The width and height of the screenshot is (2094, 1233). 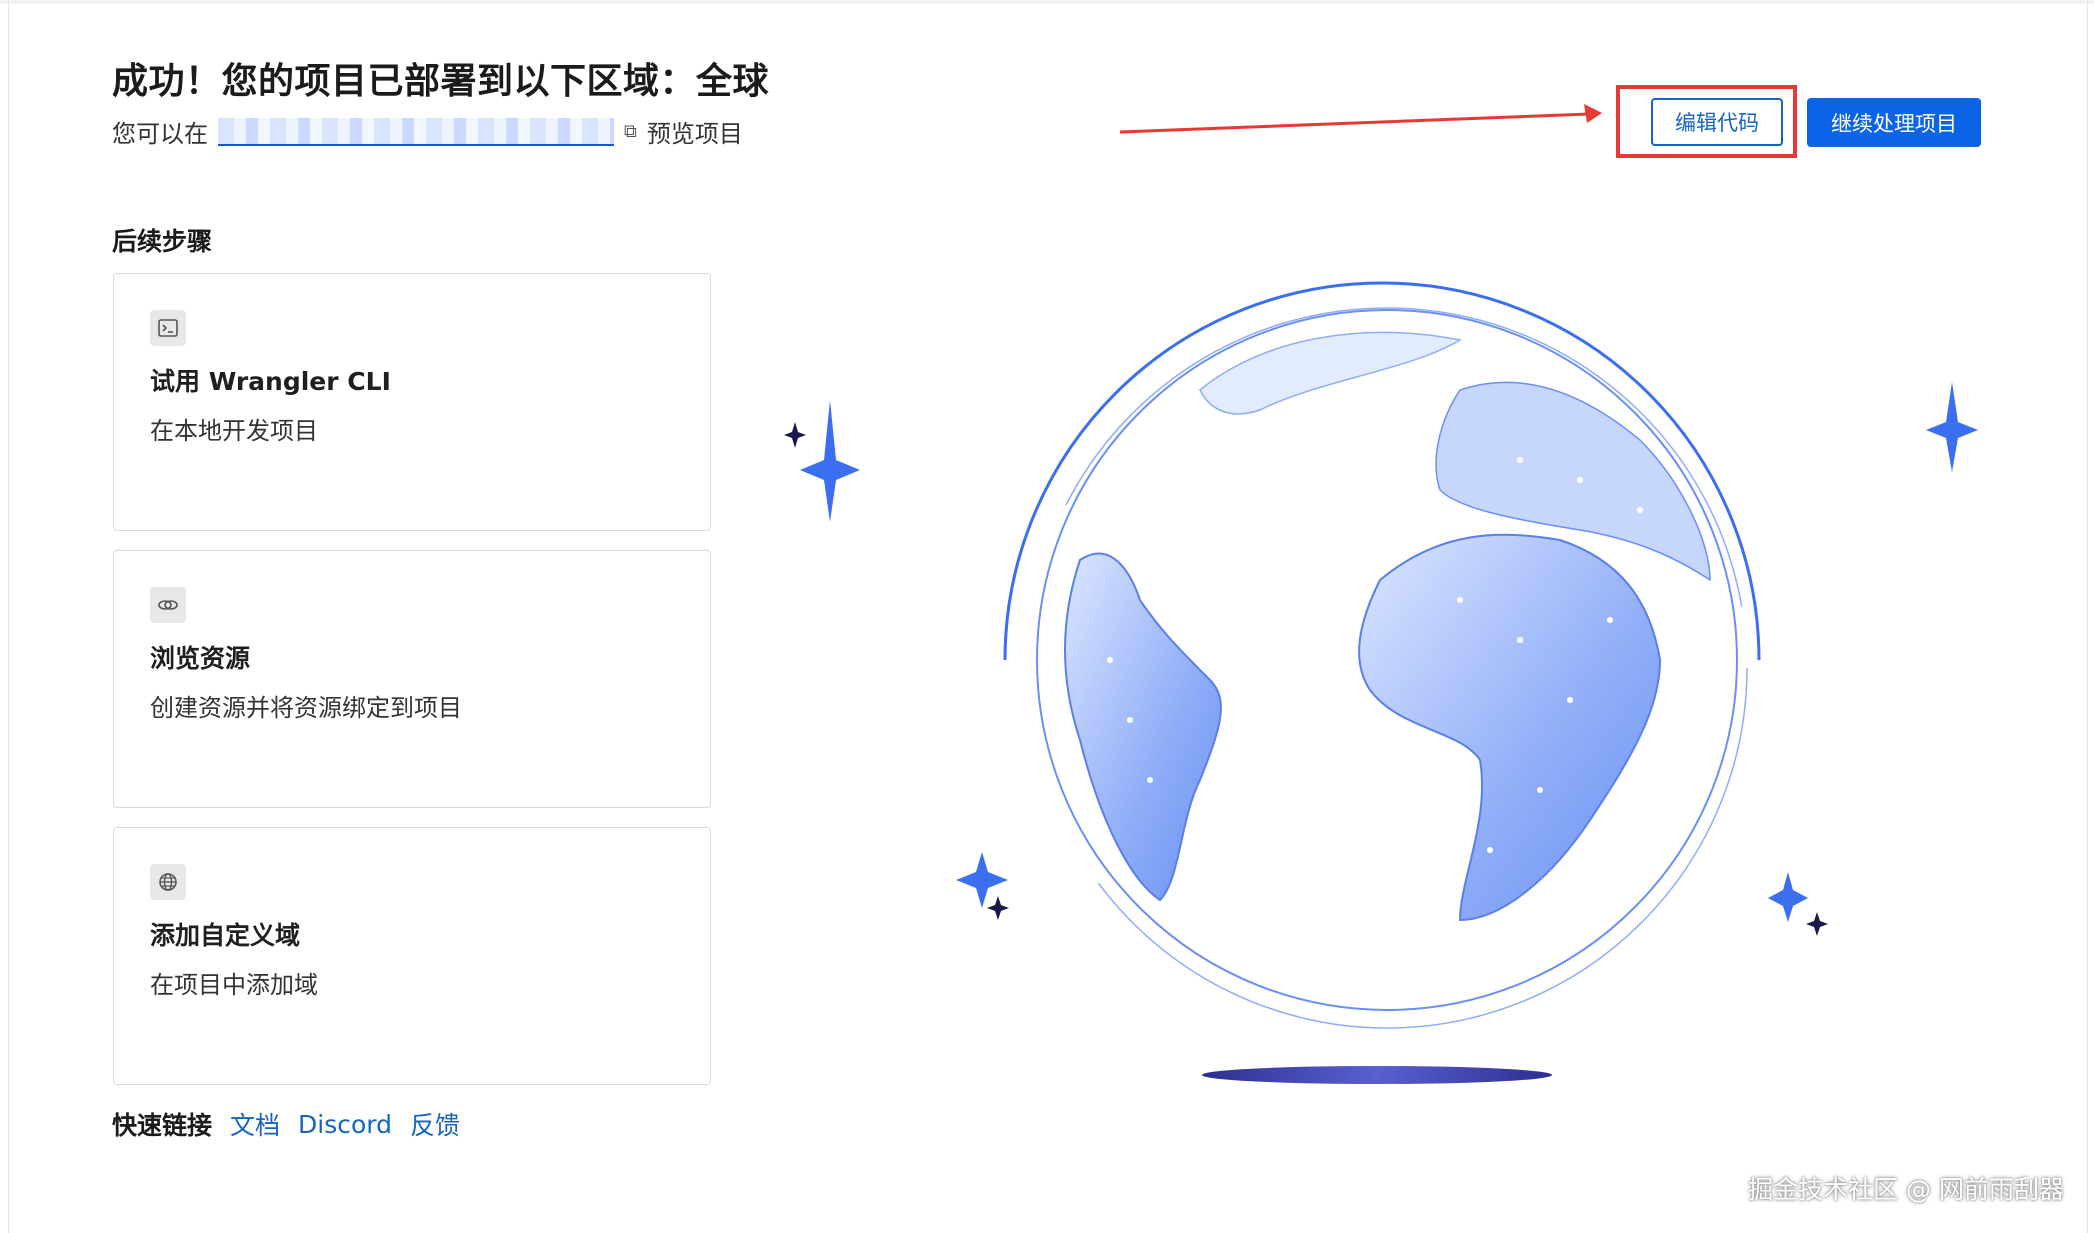 I want to click on subtitle-suffix: 预览项目, so click(x=694, y=134).